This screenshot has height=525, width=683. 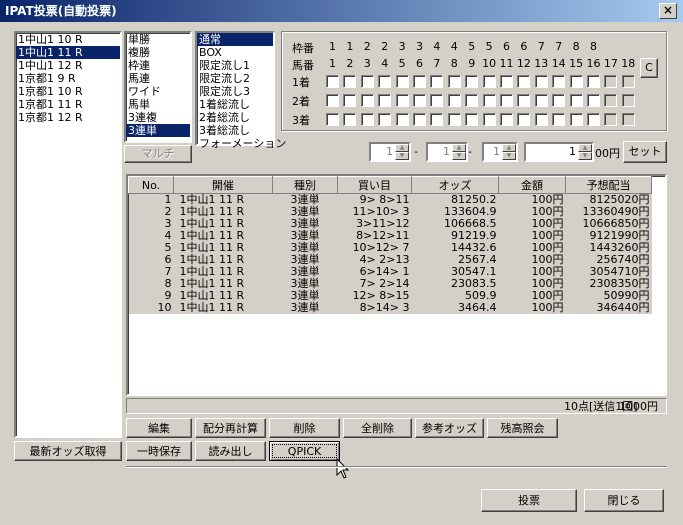 What do you see at coordinates (241, 143) in the screenshot?
I see `method-item: フォーメーション` at bounding box center [241, 143].